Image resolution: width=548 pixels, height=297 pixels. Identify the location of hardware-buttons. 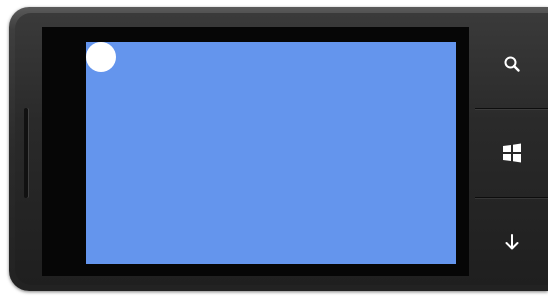
(511, 152).